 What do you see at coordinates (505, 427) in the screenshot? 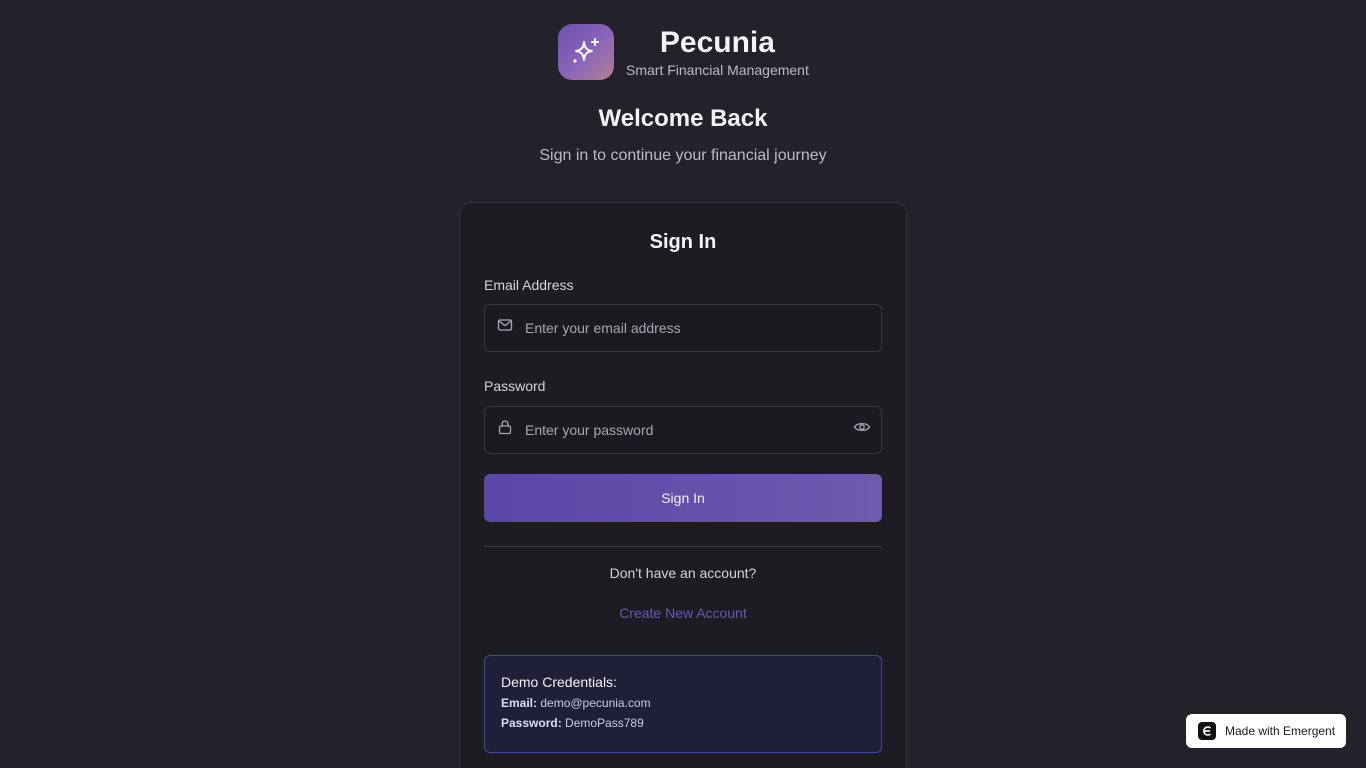
I see `lock-icon` at bounding box center [505, 427].